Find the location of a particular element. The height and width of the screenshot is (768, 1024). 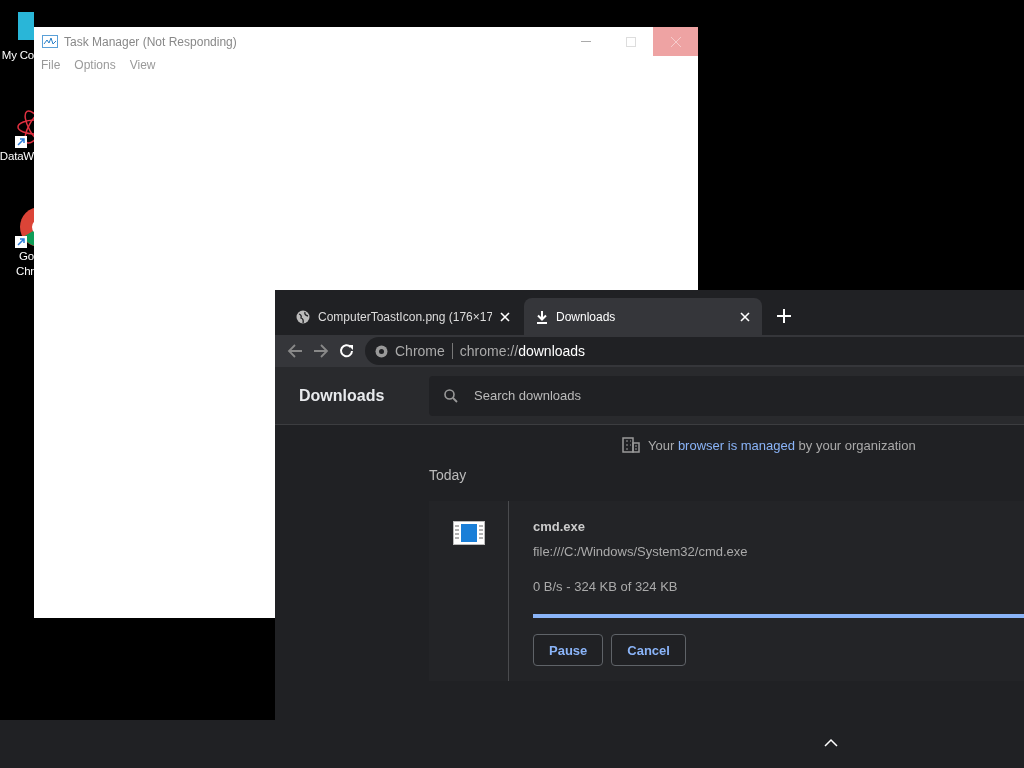

browser-tab: ComputerToastIcon.png (176×17 is located at coordinates (403, 316).